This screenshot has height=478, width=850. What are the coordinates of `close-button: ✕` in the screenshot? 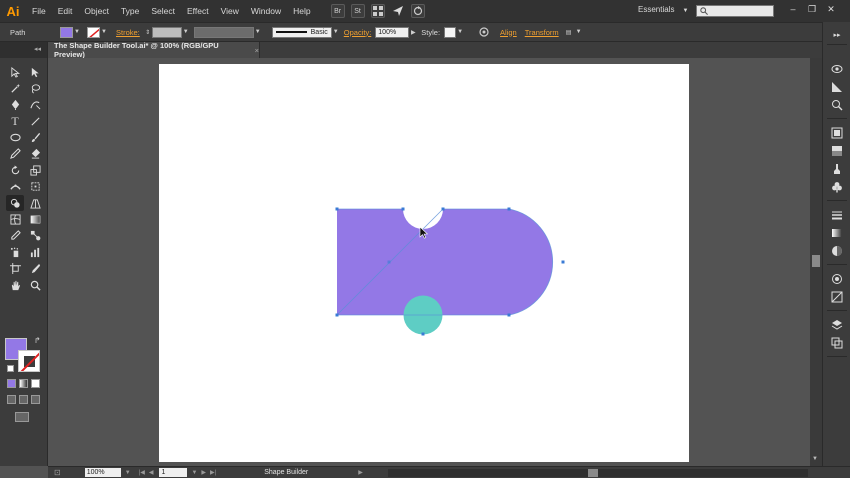 It's located at (831, 9).